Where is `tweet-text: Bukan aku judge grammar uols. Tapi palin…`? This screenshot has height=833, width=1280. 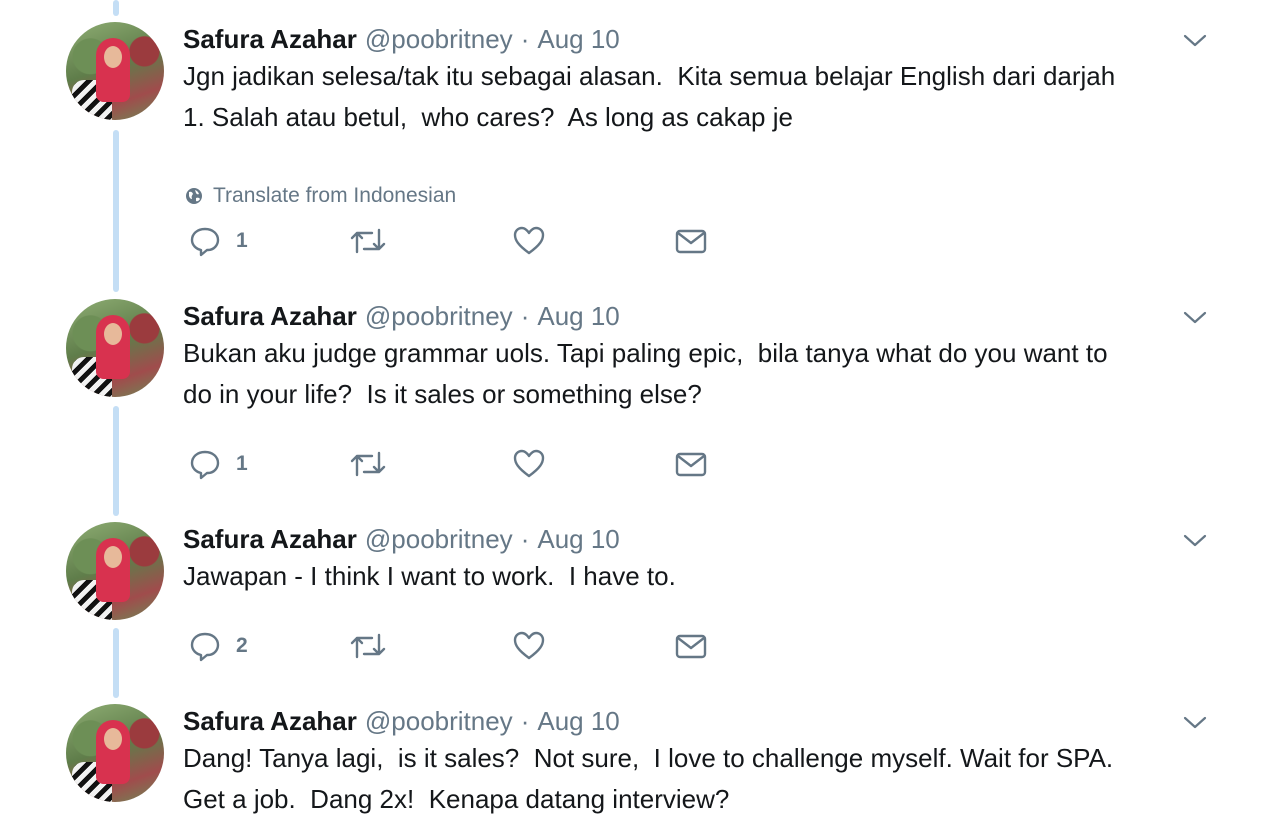
tweet-text: Bukan aku judge grammar uols. Tapi palin… is located at coordinates (645, 373).